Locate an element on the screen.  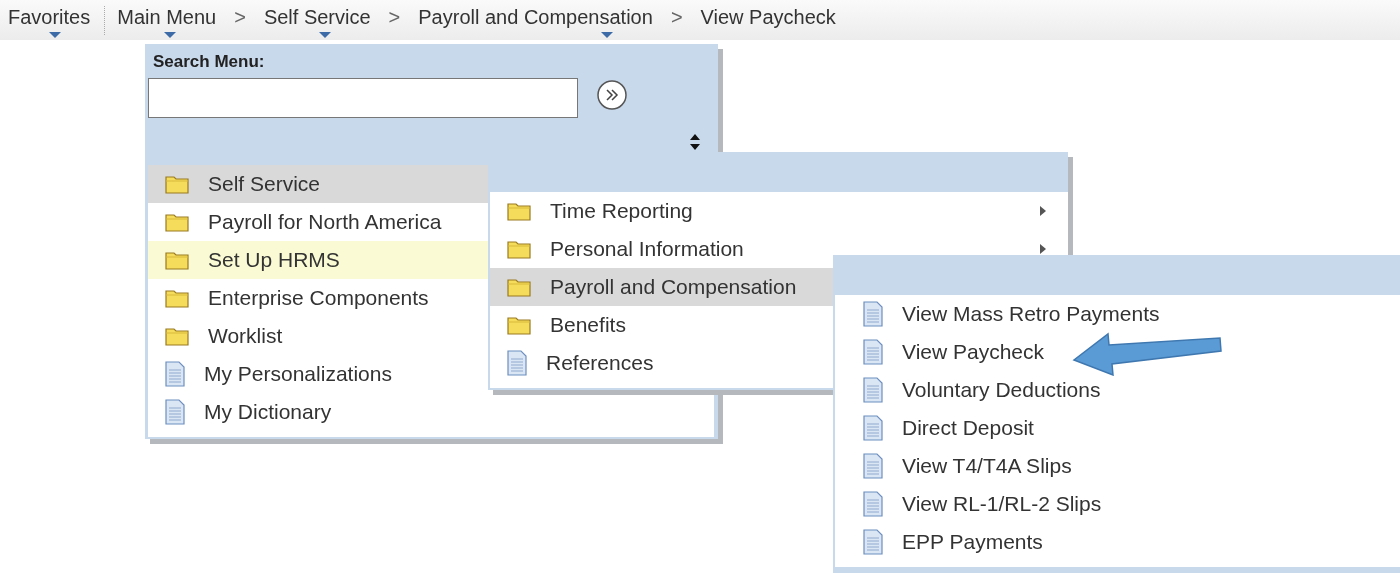
sort-icon is located at coordinates (695, 142).